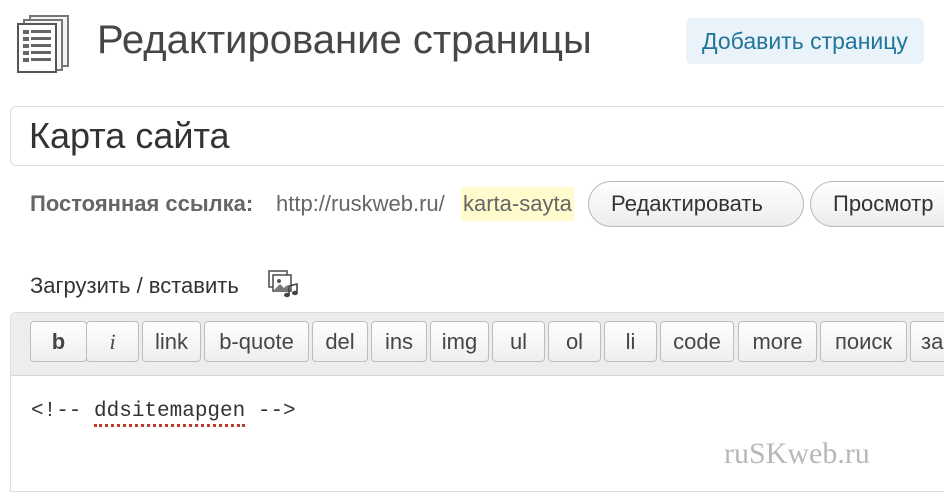  Describe the element at coordinates (44, 44) in the screenshot. I see `pages-icon` at that location.